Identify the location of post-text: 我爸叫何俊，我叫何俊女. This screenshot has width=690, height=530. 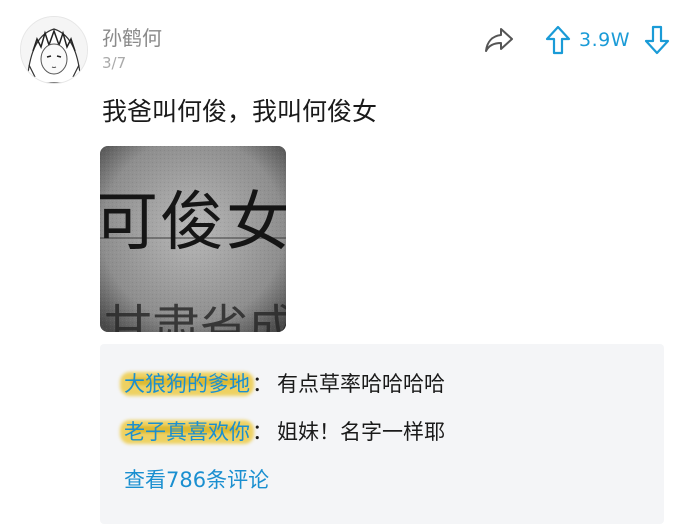
(240, 111).